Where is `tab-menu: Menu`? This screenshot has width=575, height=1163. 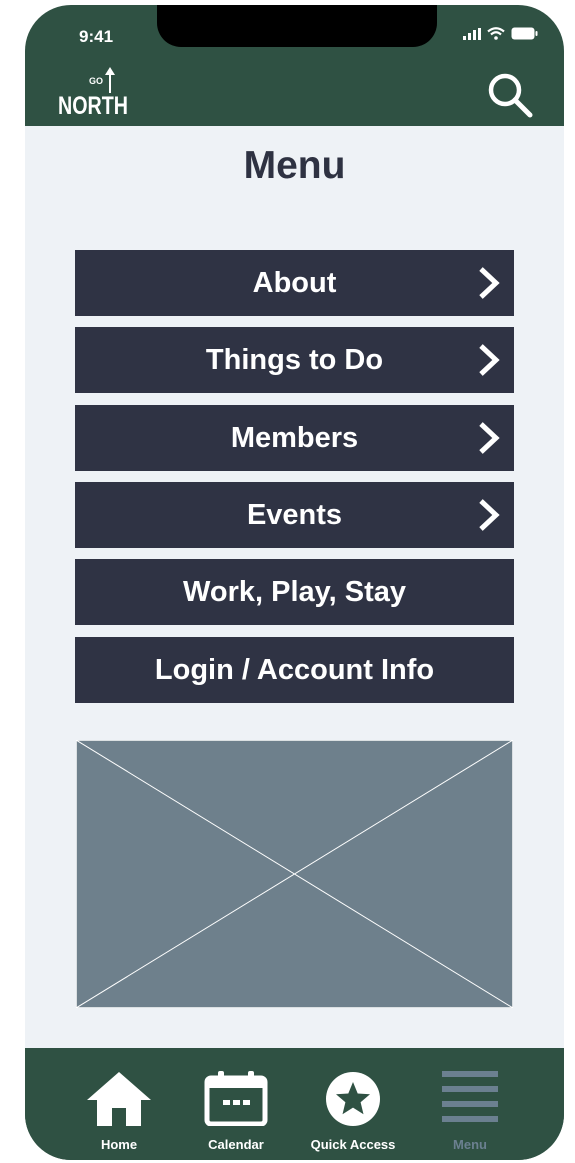 tab-menu: Menu is located at coordinates (470, 1104).